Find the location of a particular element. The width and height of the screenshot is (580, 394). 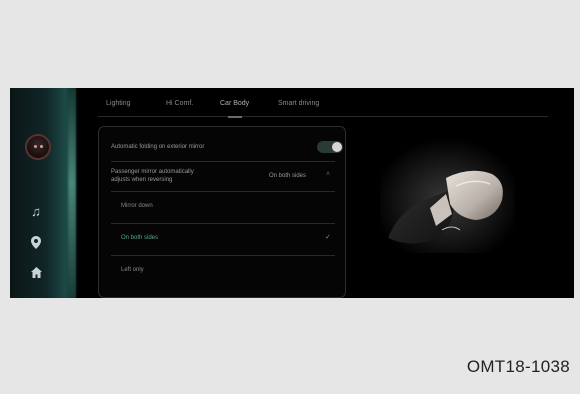

auto-folding-label: Automatic folding on exterior mirror is located at coordinates (158, 147).